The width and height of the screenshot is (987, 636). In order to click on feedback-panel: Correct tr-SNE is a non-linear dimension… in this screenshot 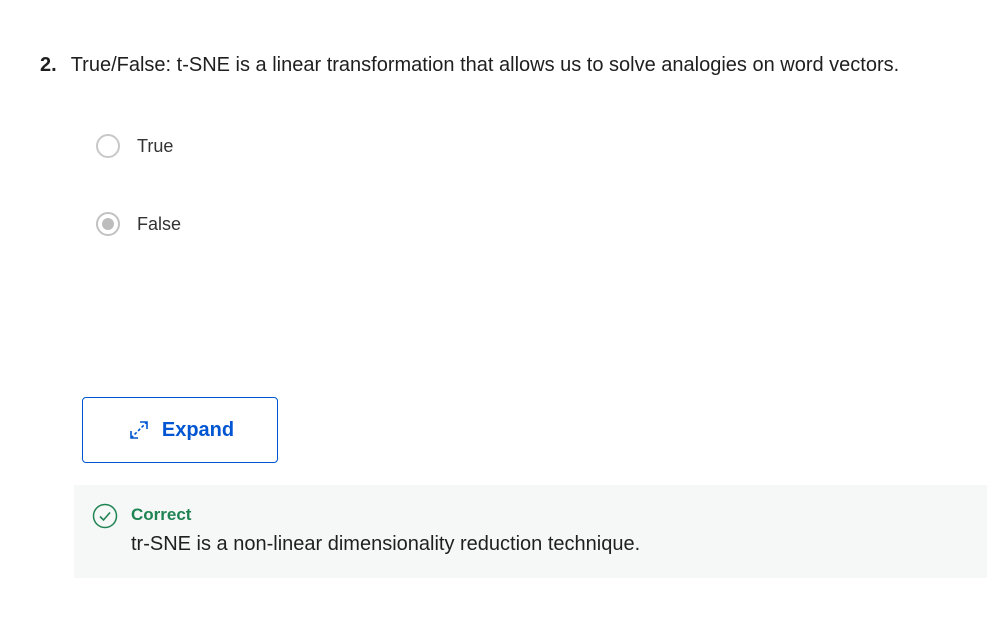, I will do `click(530, 531)`.